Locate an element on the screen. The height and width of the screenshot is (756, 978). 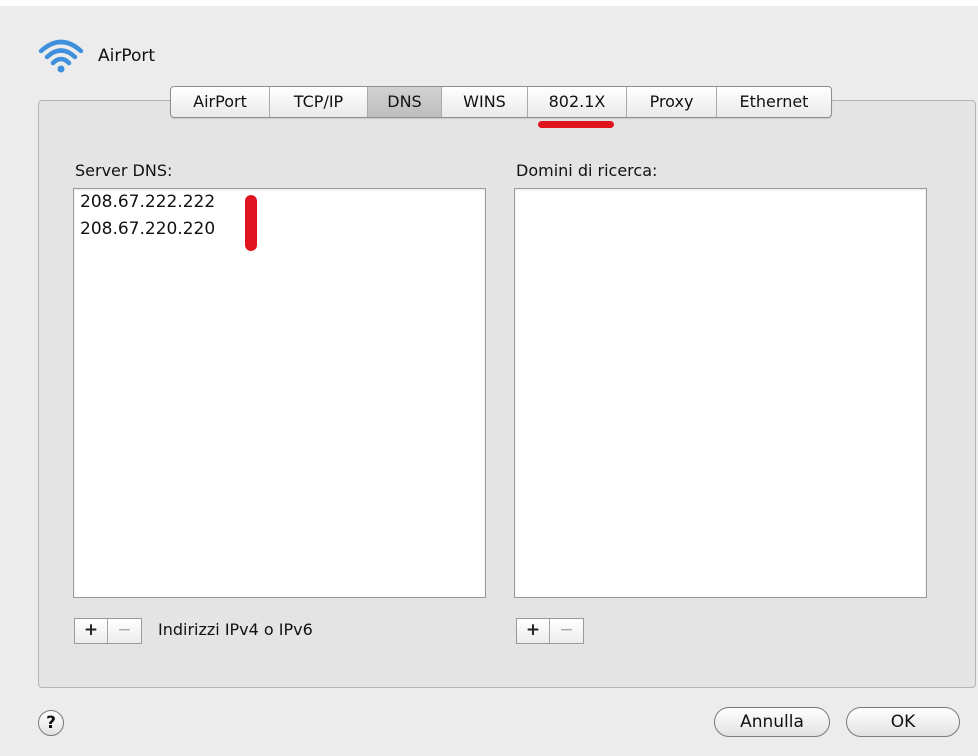
tab-tcpip: TCP/IP is located at coordinates (319, 102).